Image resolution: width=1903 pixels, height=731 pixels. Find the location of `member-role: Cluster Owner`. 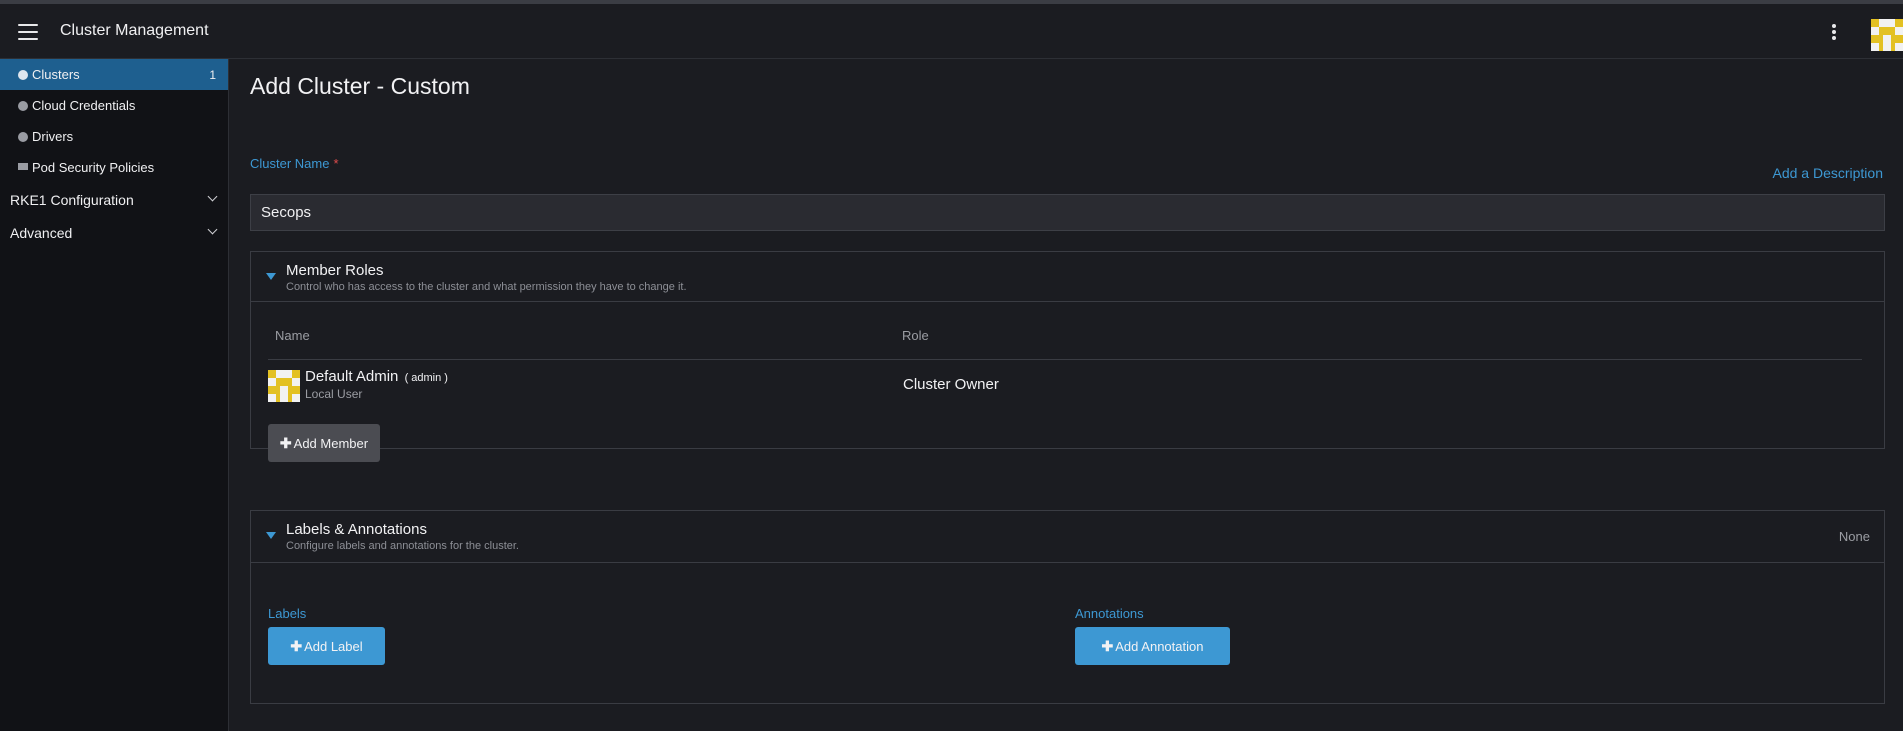

member-role: Cluster Owner is located at coordinates (951, 384).